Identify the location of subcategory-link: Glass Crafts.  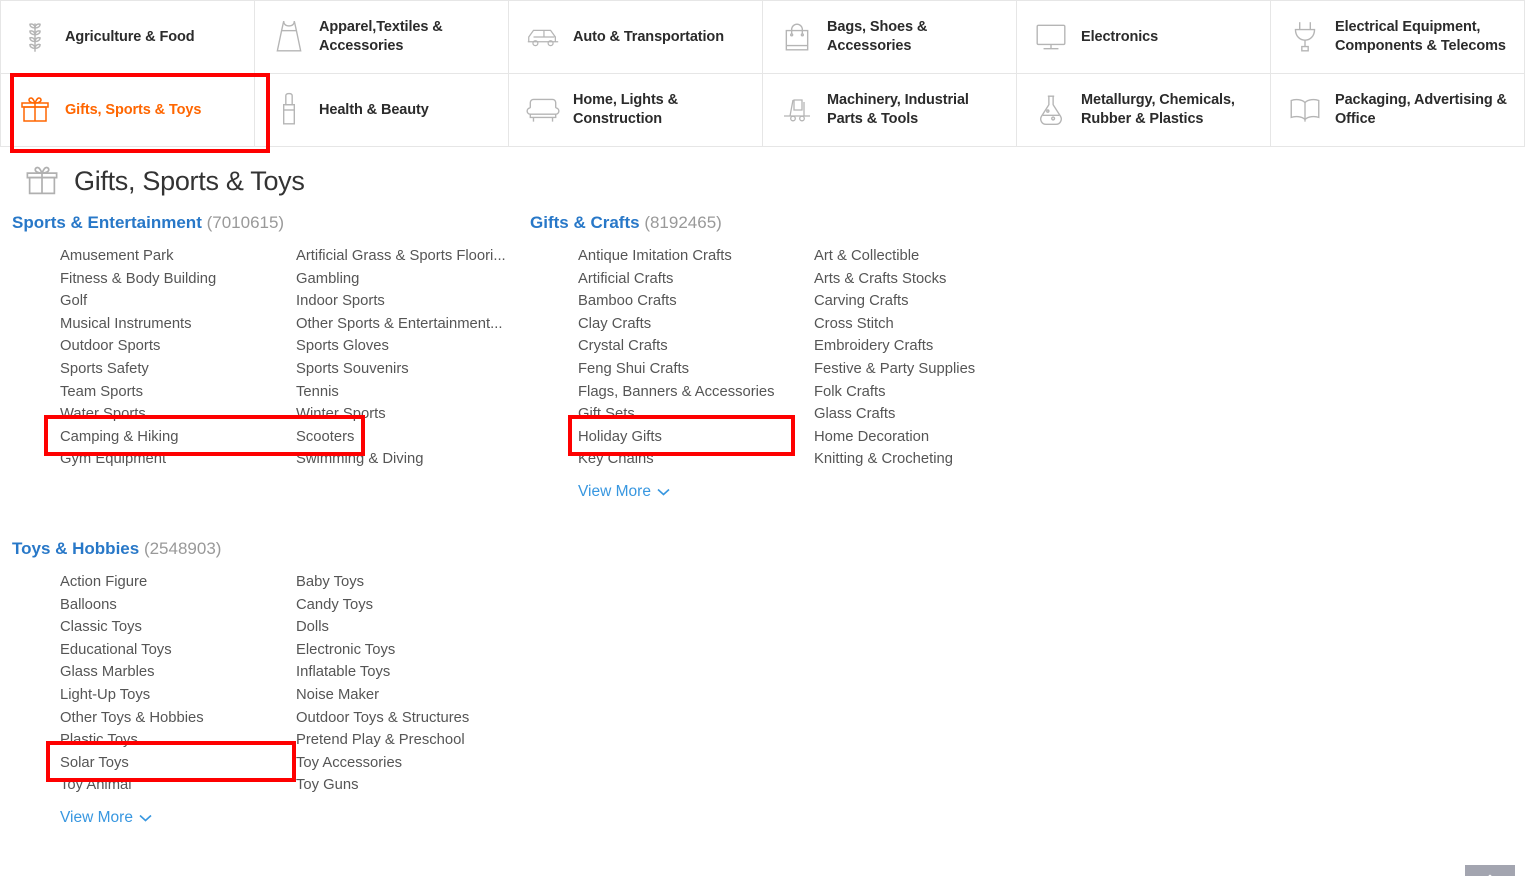
(946, 414).